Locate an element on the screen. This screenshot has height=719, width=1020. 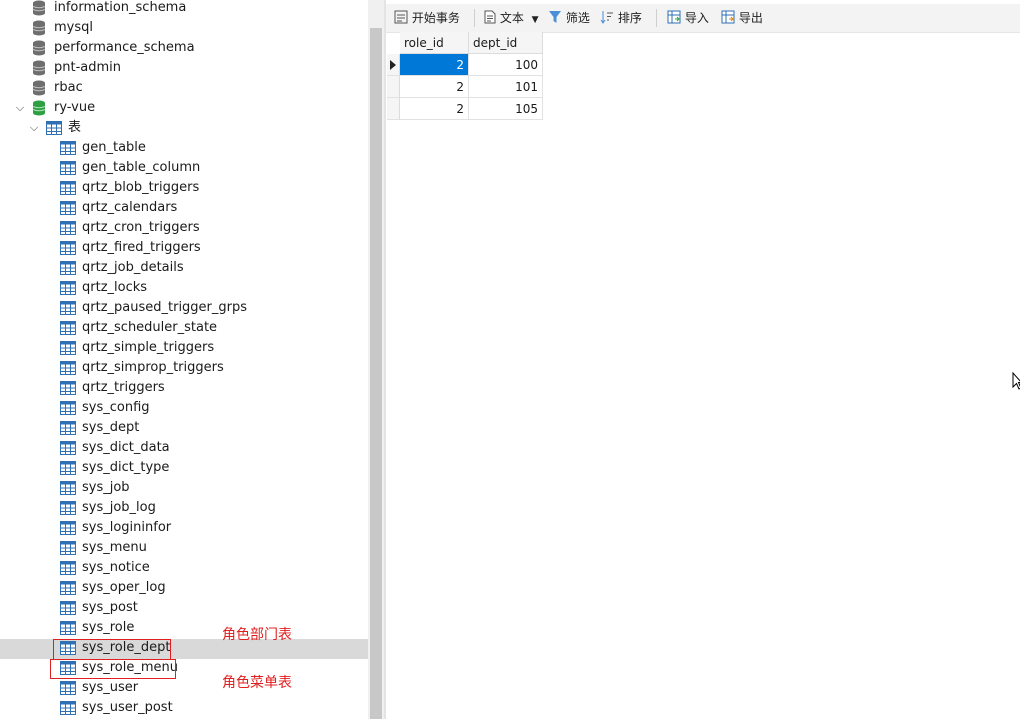
pane-divider is located at coordinates (385, 359).